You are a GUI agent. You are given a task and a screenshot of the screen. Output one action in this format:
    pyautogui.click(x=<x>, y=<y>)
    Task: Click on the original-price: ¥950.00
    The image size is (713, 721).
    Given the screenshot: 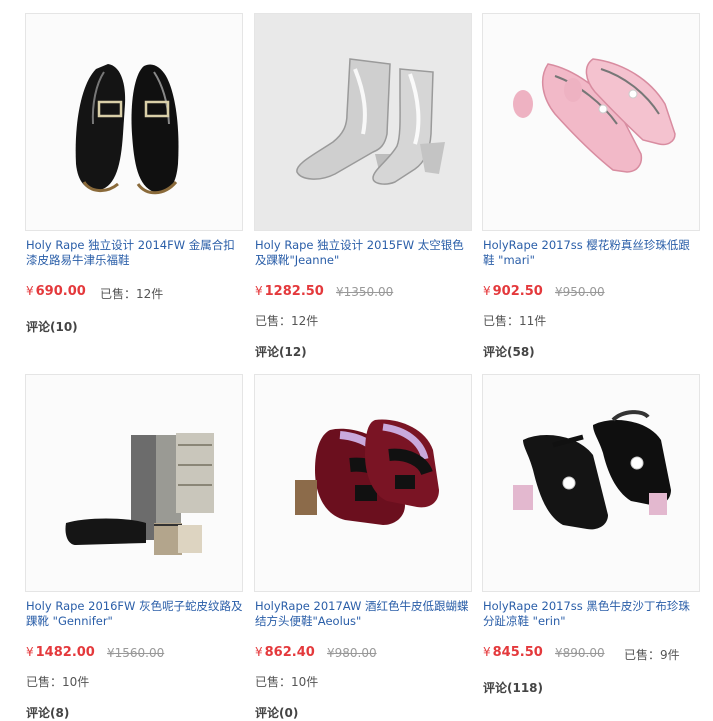 What is the action you would take?
    pyautogui.click(x=580, y=292)
    